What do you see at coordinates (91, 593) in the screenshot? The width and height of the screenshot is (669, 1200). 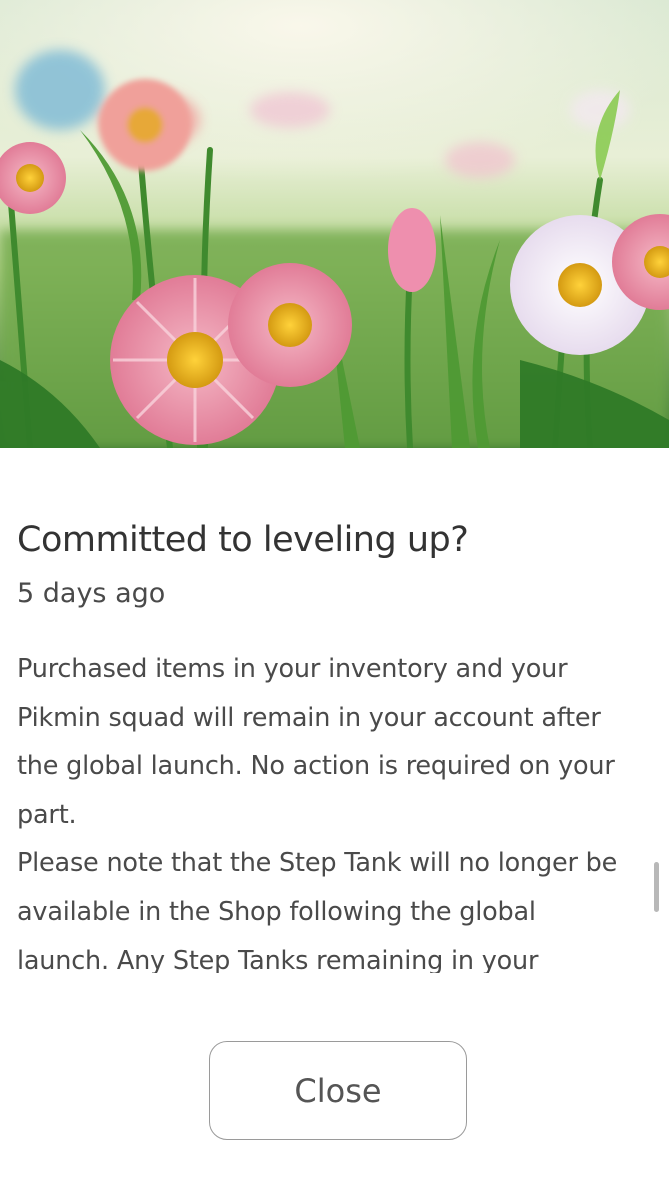 I see `announcement-date: 5 days ago` at bounding box center [91, 593].